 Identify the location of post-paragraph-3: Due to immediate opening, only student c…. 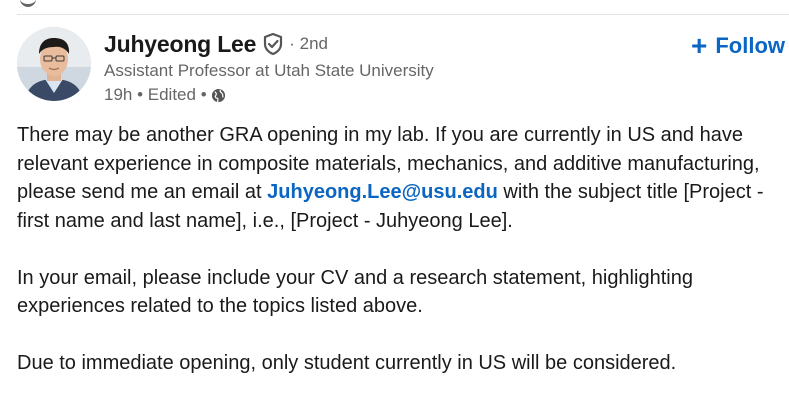
(347, 363).